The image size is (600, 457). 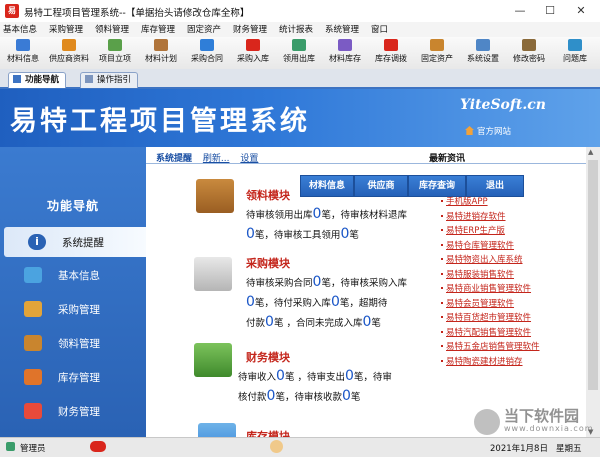 I want to click on inventory-module-icon, so click(x=217, y=430).